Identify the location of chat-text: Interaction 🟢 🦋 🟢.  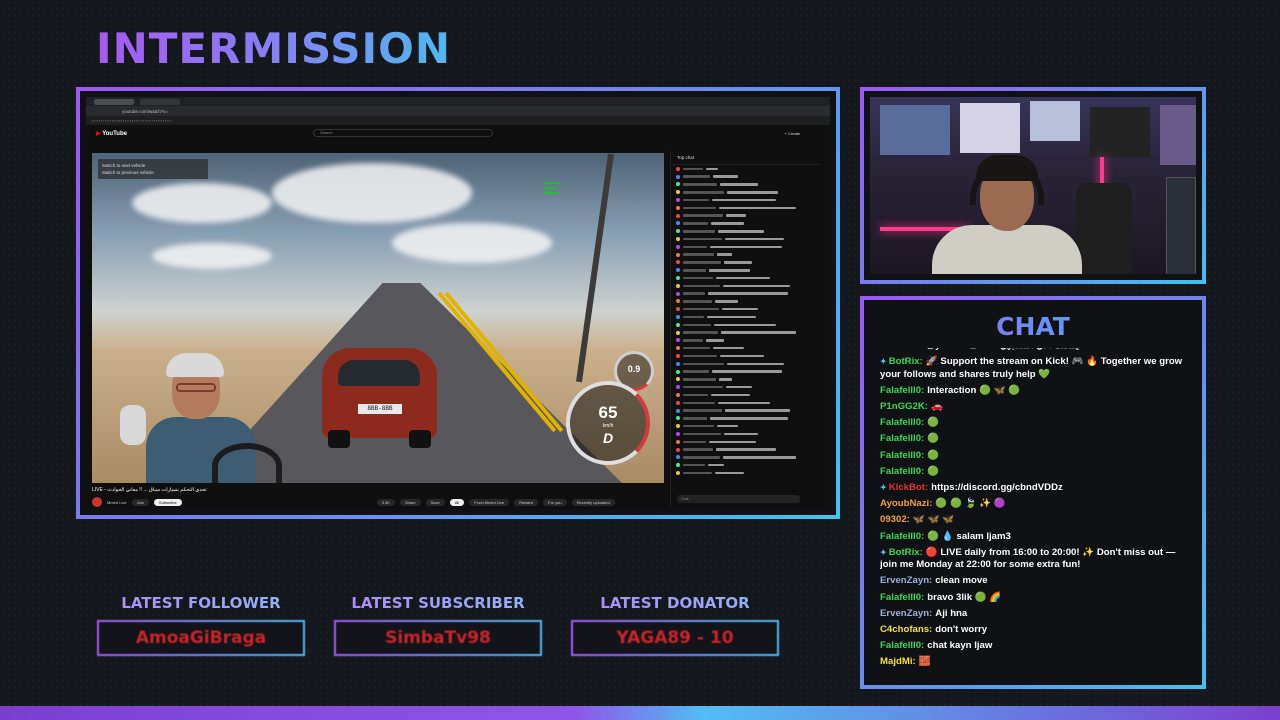
(974, 390).